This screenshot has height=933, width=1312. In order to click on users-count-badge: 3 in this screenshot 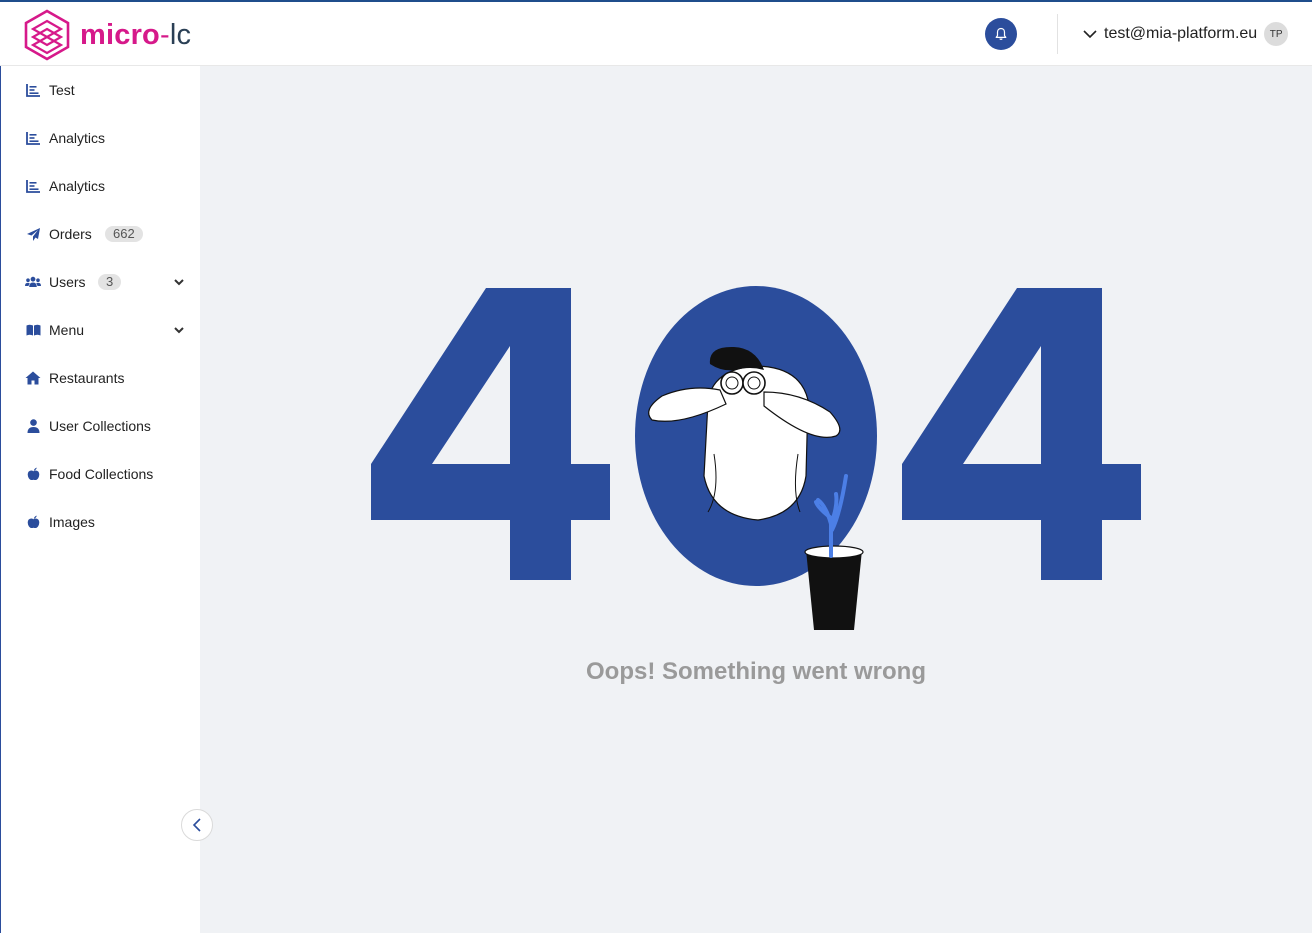, I will do `click(110, 282)`.